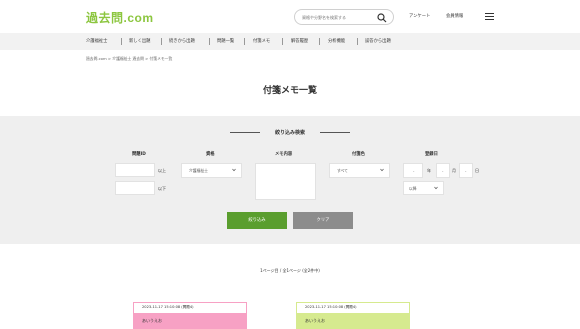 This screenshot has height=329, width=580. I want to click on nav-item-continue: 続きから出題, so click(182, 41).